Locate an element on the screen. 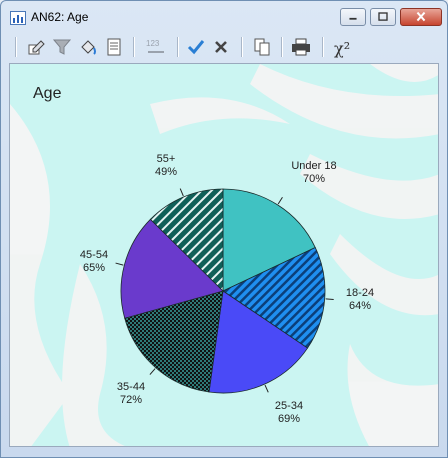 Image resolution: width=448 pixels, height=458 pixels. slice-label: 55+ is located at coordinates (166, 159).